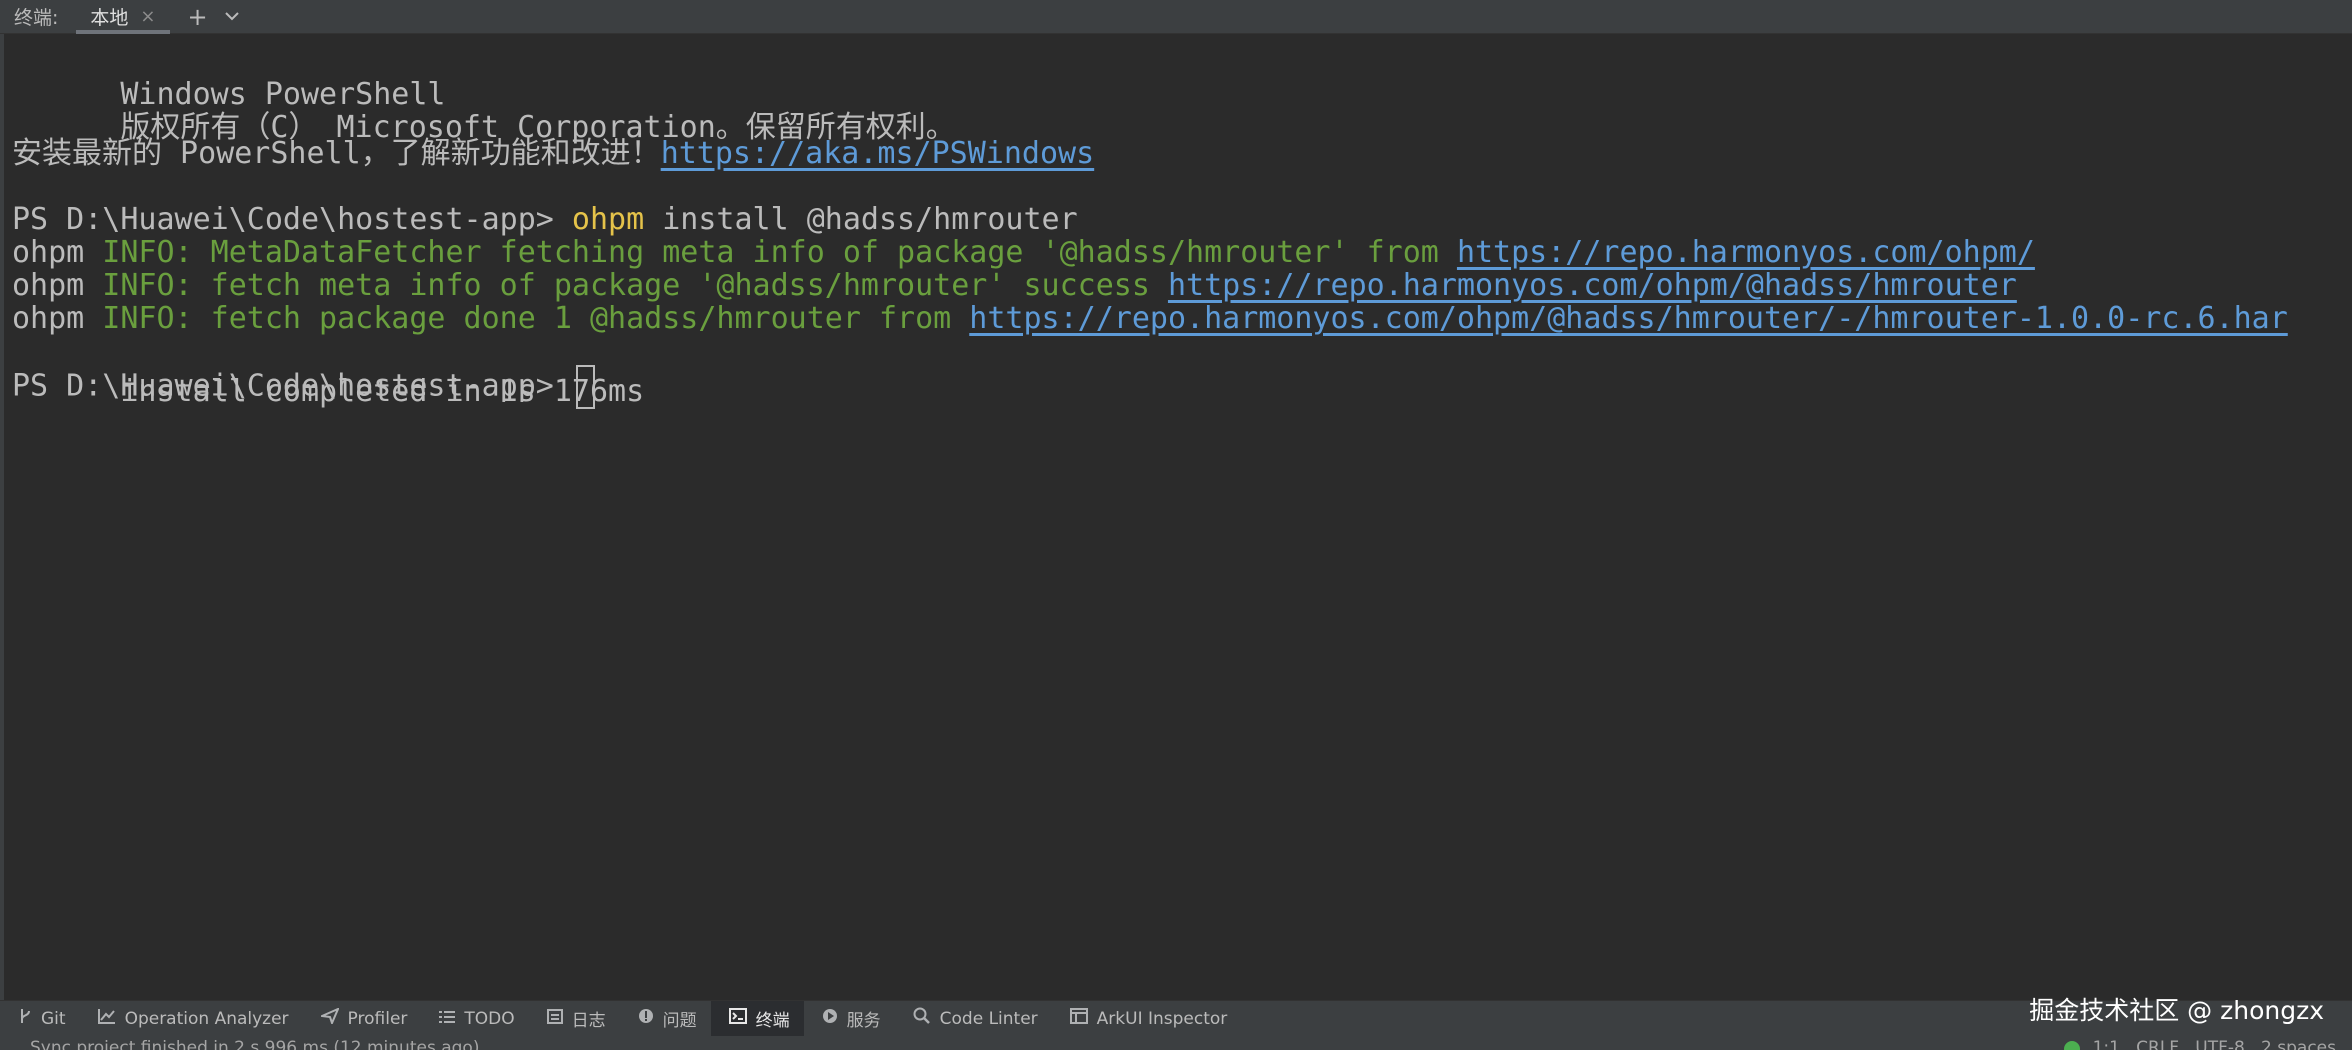 This screenshot has height=1050, width=2352. Describe the element at coordinates (483, 106) in the screenshot. I see `terminal-line: 版权所有（C） Microsoft Corporation。保留所有权利。` at that location.